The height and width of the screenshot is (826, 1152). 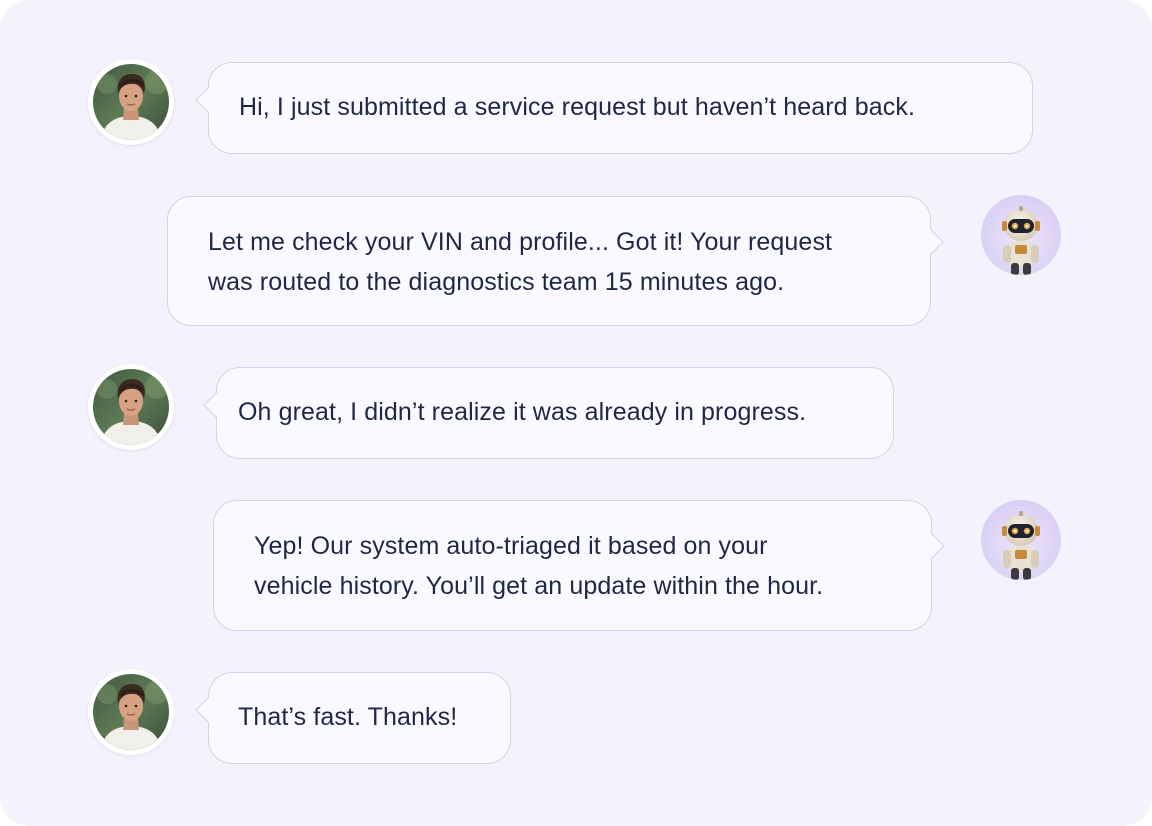 What do you see at coordinates (348, 717) in the screenshot?
I see `message-text: That’s fast. Thanks!` at bounding box center [348, 717].